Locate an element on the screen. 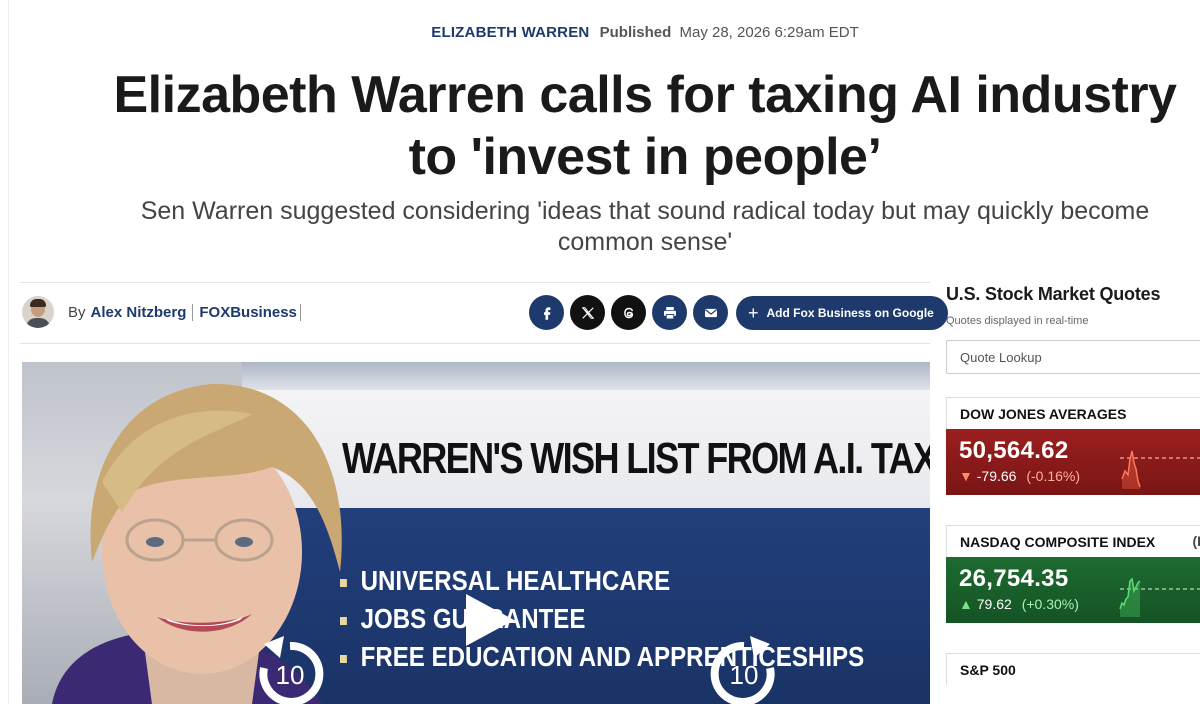 The width and height of the screenshot is (1200, 704). author-avatar is located at coordinates (38, 312).